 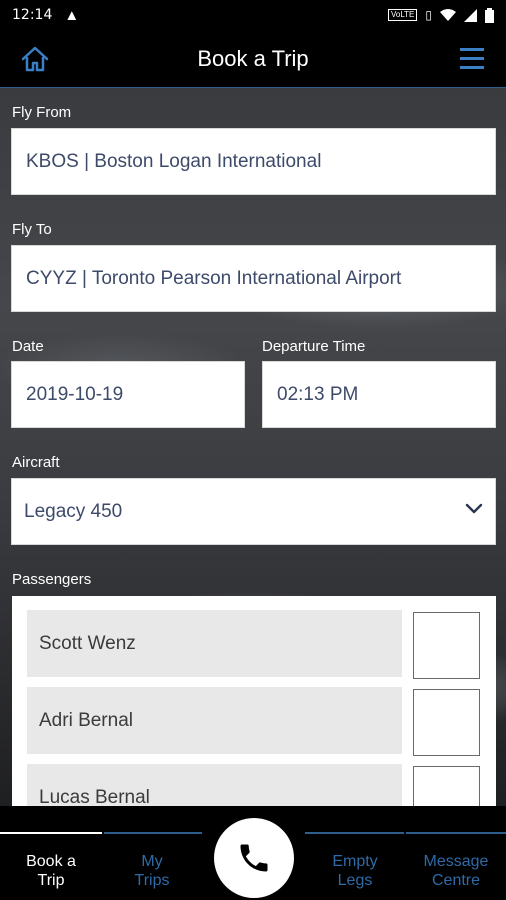 What do you see at coordinates (75, 394) in the screenshot?
I see `date-value: 2019-10-19` at bounding box center [75, 394].